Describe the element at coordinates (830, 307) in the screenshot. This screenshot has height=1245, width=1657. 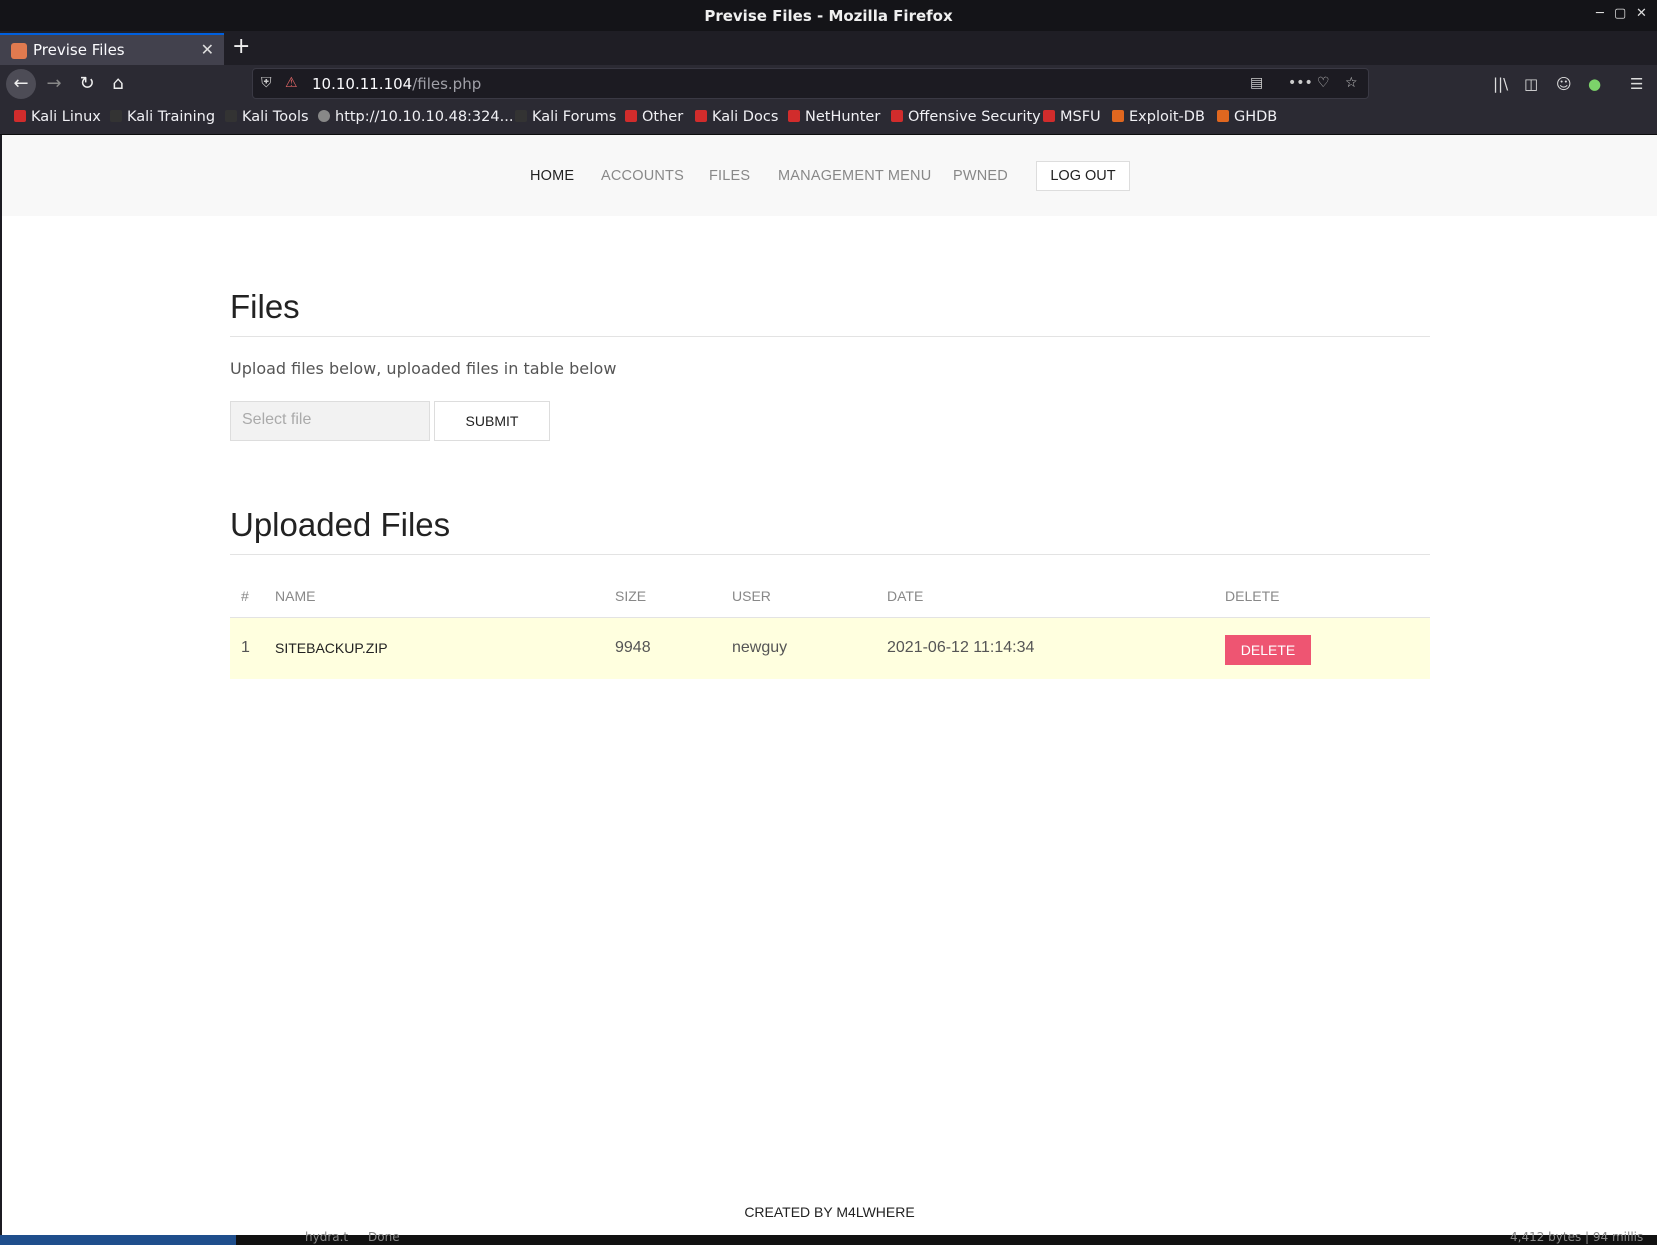
I see `files-section: Files` at that location.